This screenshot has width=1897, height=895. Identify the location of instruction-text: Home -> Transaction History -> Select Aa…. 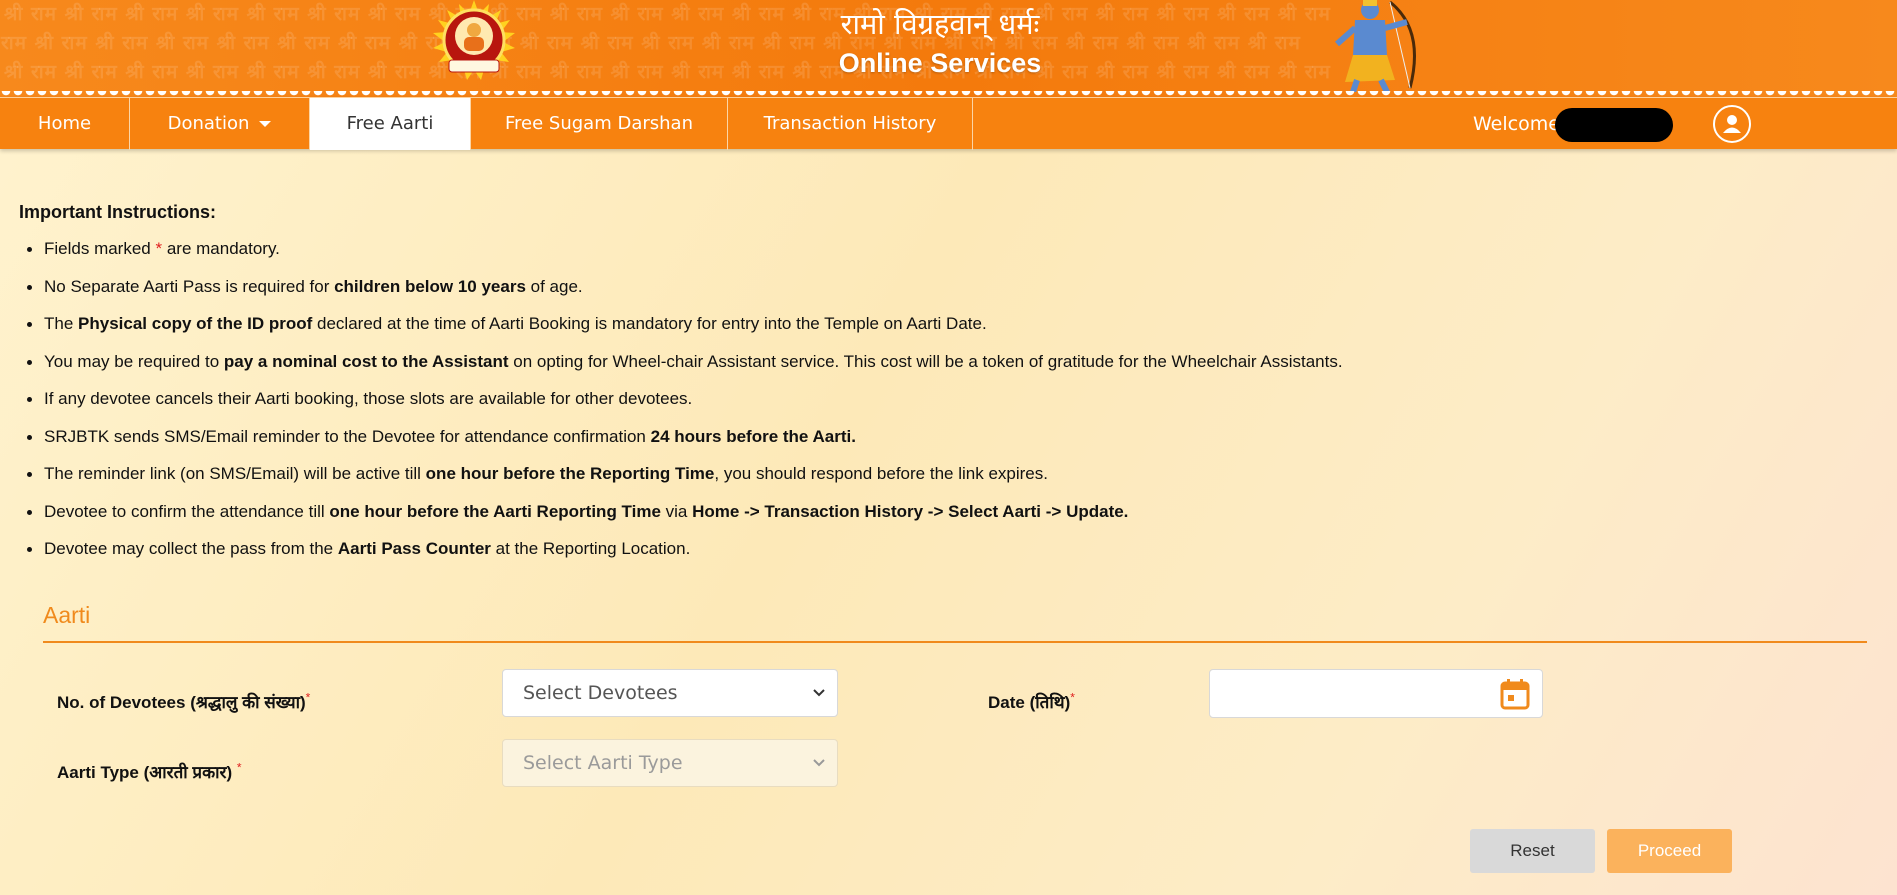
(910, 511).